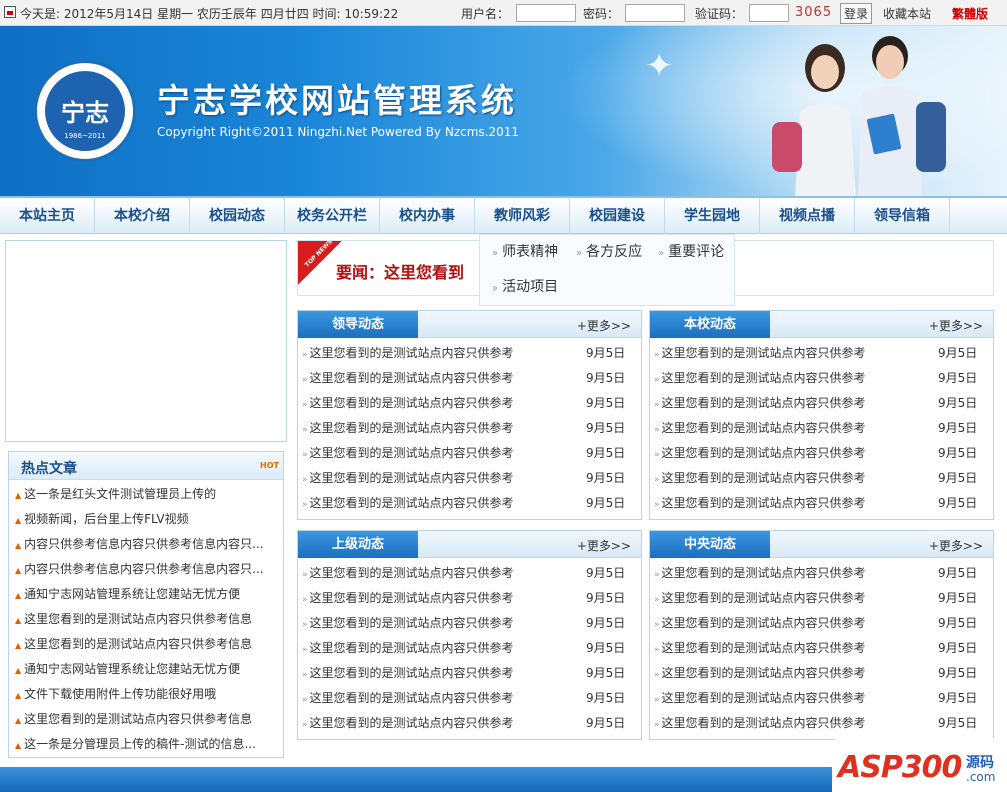 The width and height of the screenshot is (1007, 792). What do you see at coordinates (601, 14) in the screenshot?
I see `password-label: 密码：` at bounding box center [601, 14].